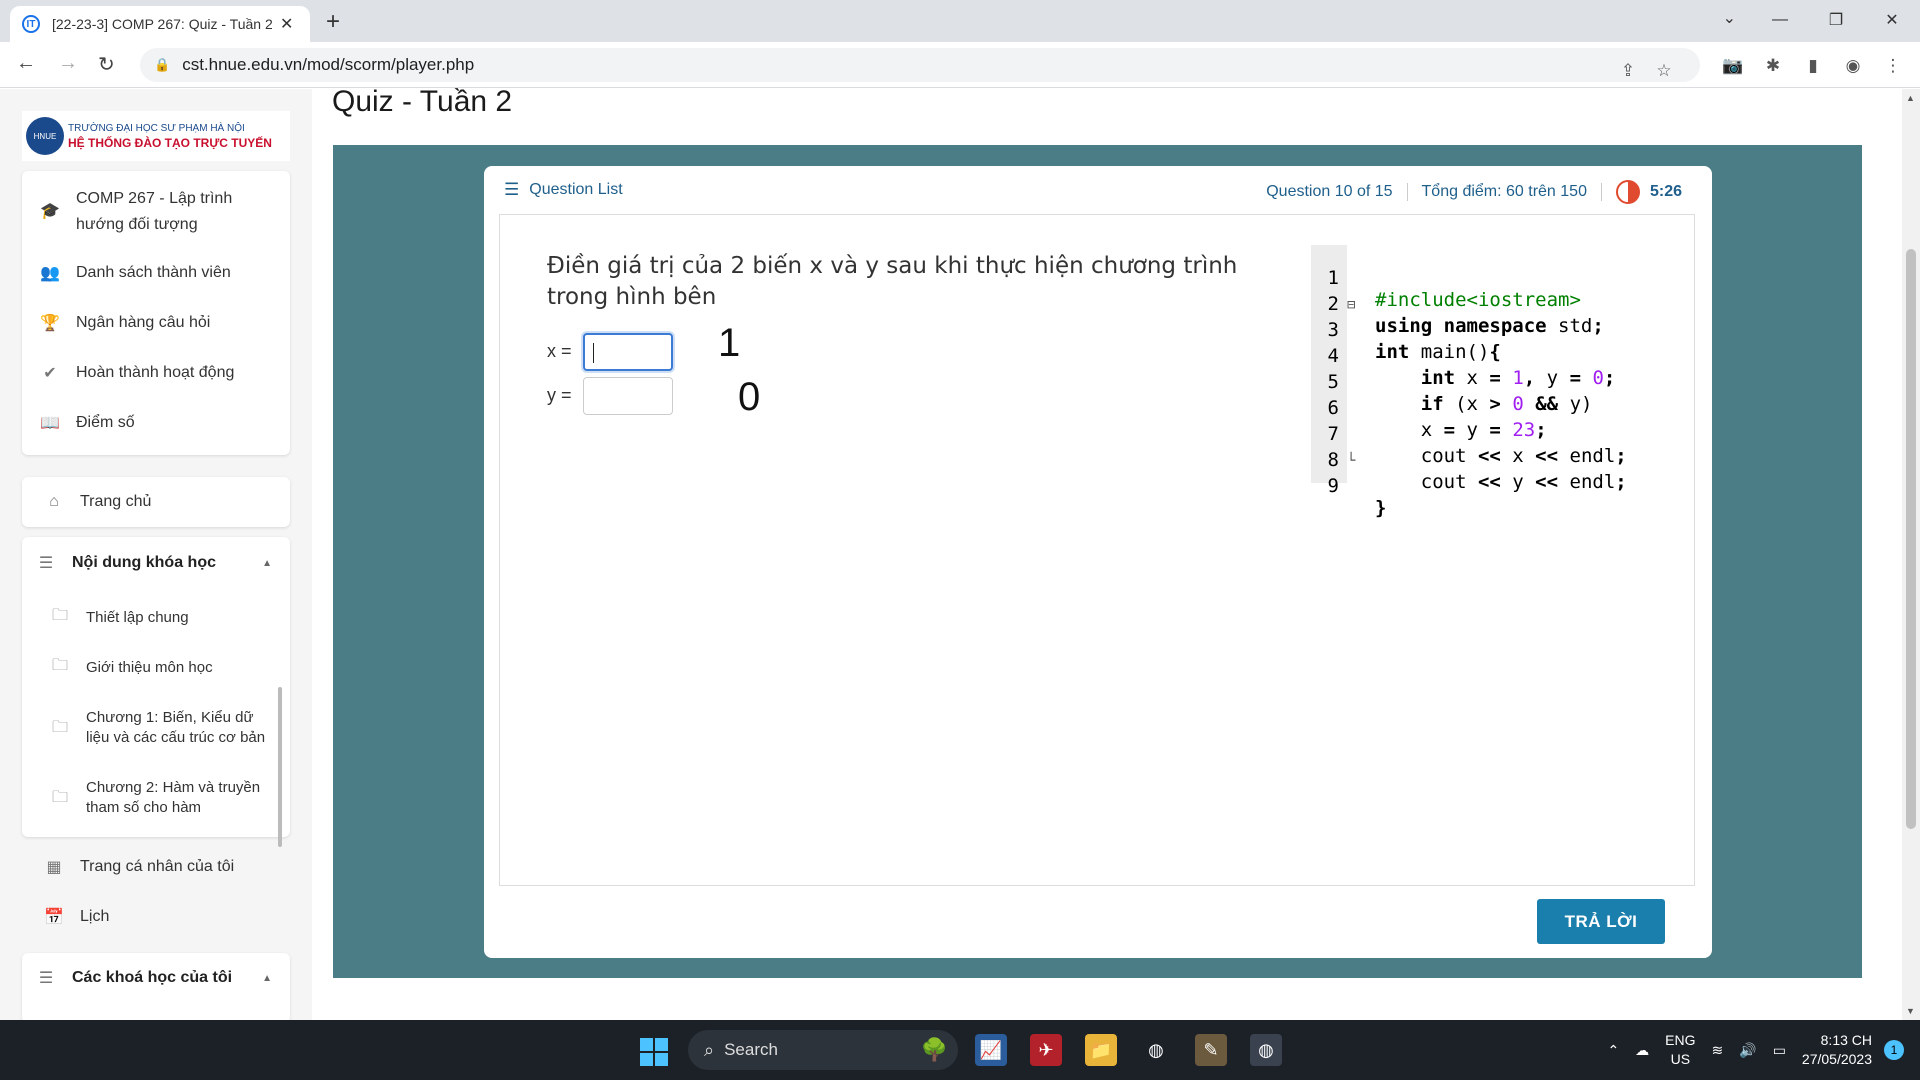 This screenshot has width=1920, height=1080. I want to click on language-indicator: ENG US, so click(1680, 1050).